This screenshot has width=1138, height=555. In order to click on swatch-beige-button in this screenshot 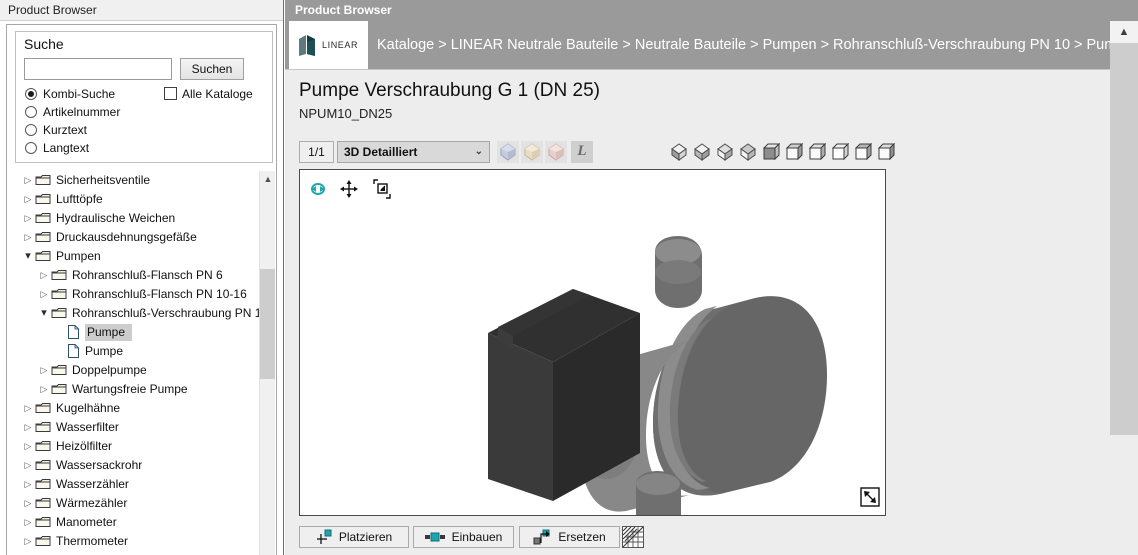, I will do `click(532, 152)`.